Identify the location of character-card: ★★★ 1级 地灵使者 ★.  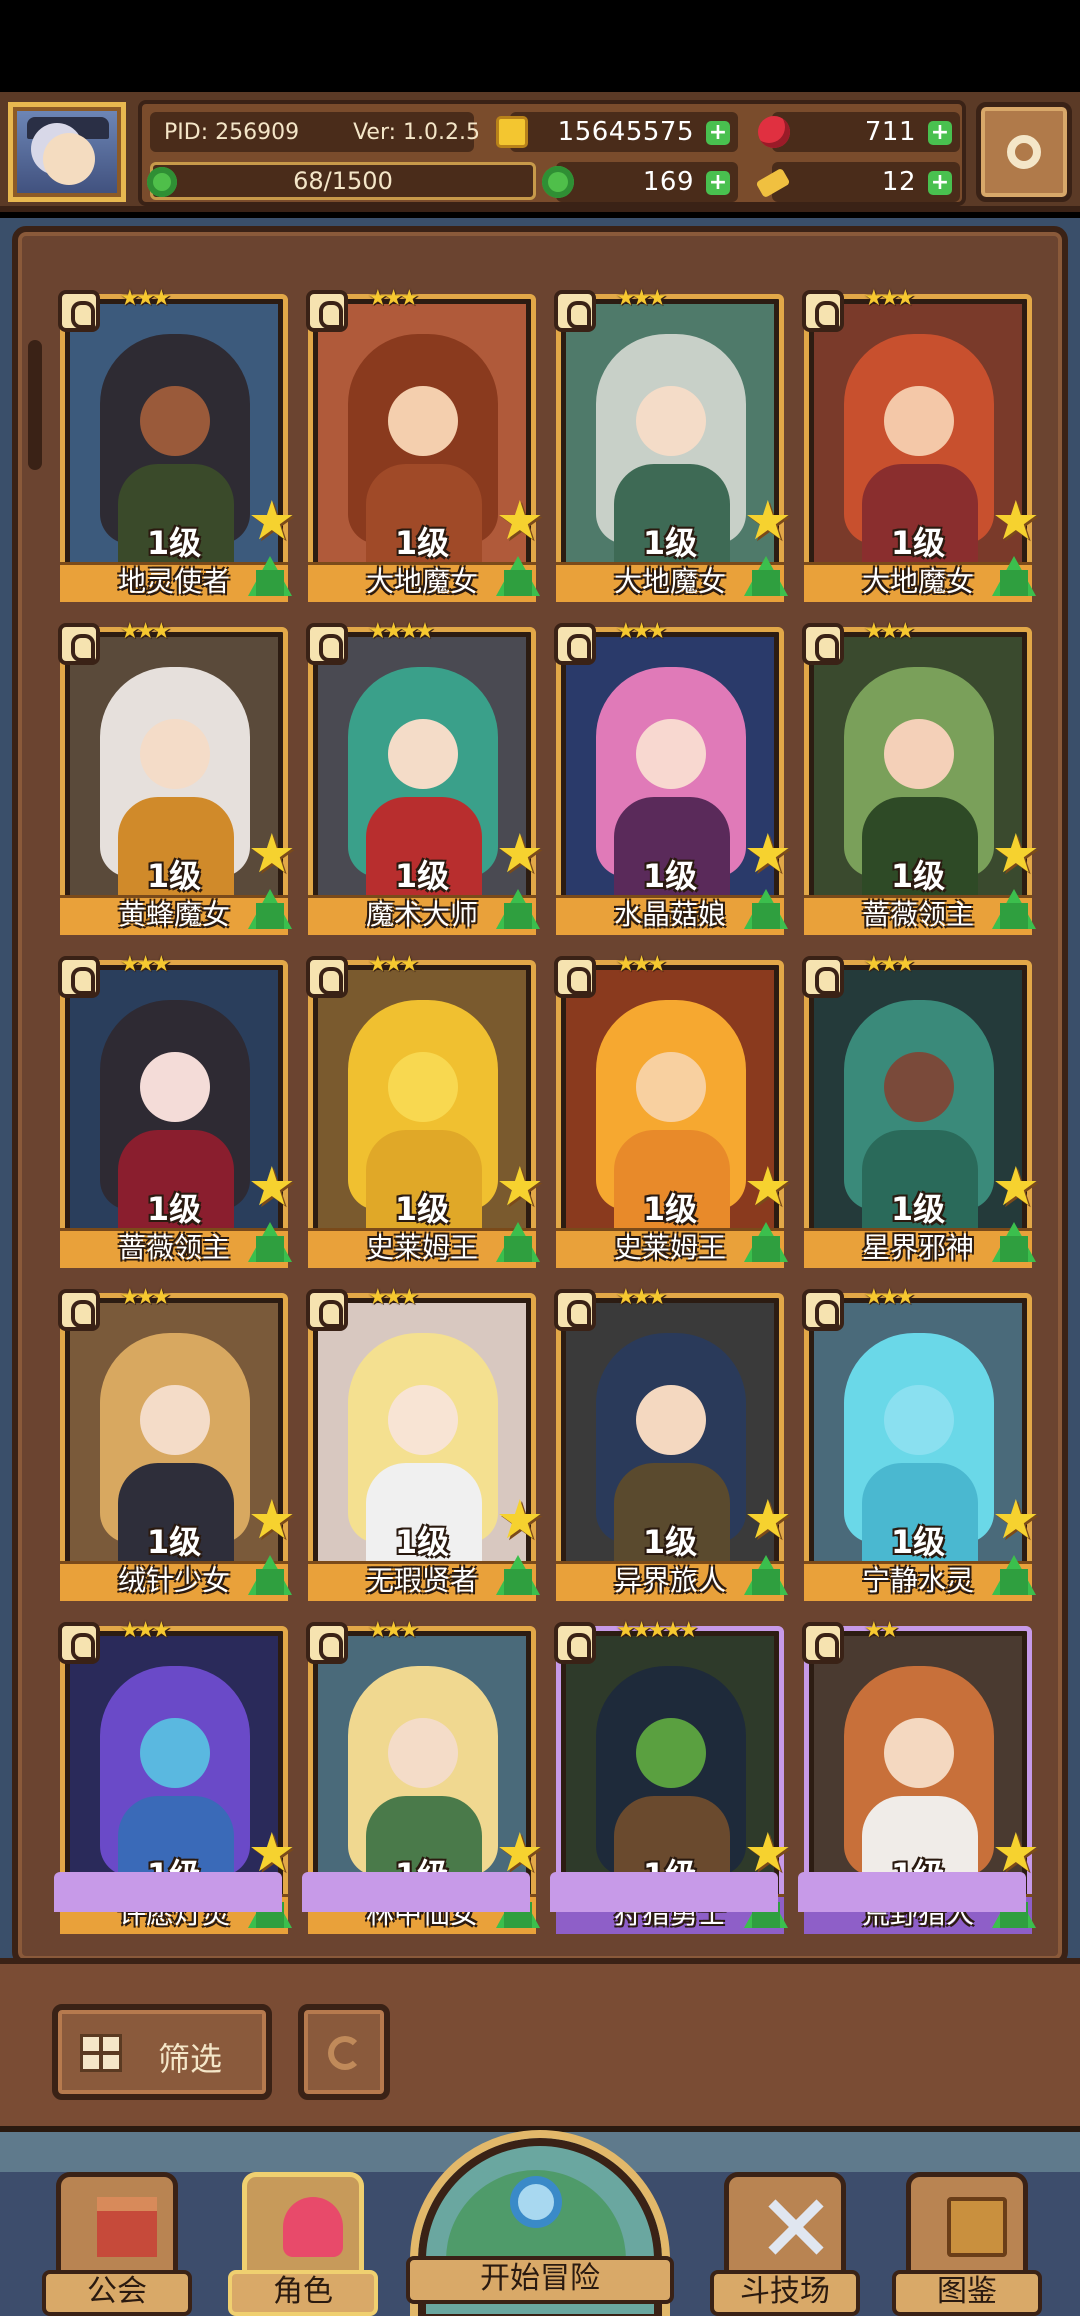
(177, 444).